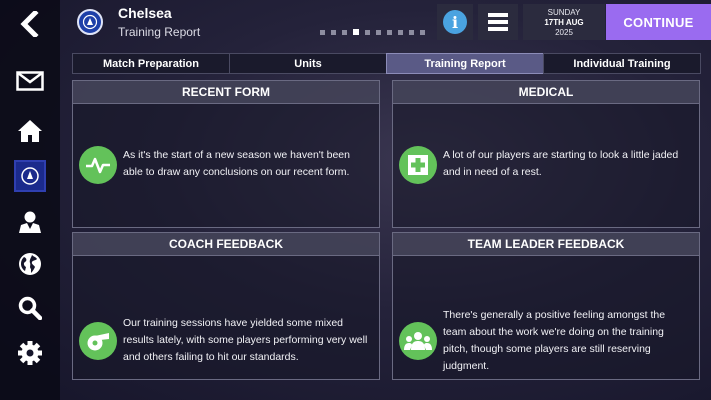 This screenshot has width=711, height=400. I want to click on sidebar, so click(30, 200).